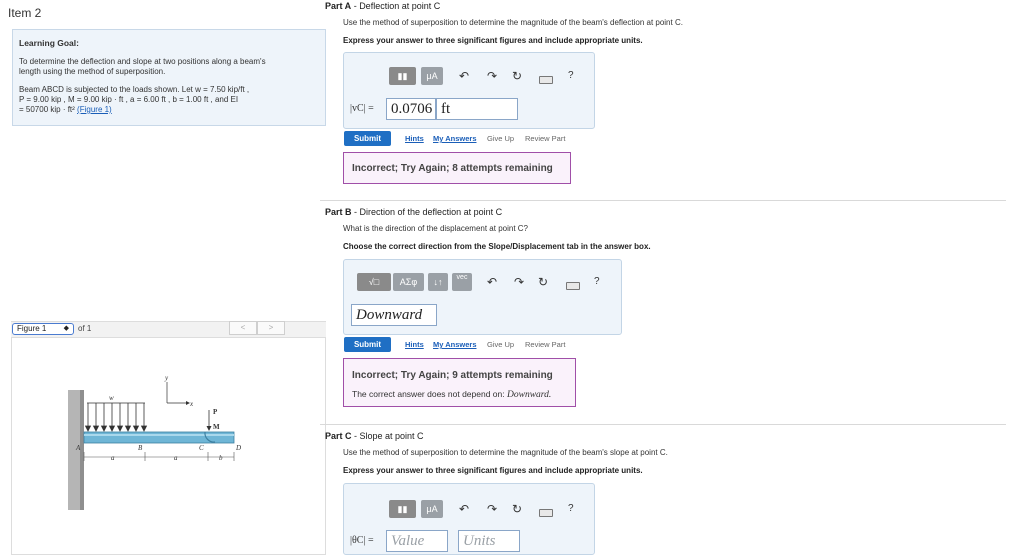  I want to click on sqrt-button: √□, so click(374, 282).